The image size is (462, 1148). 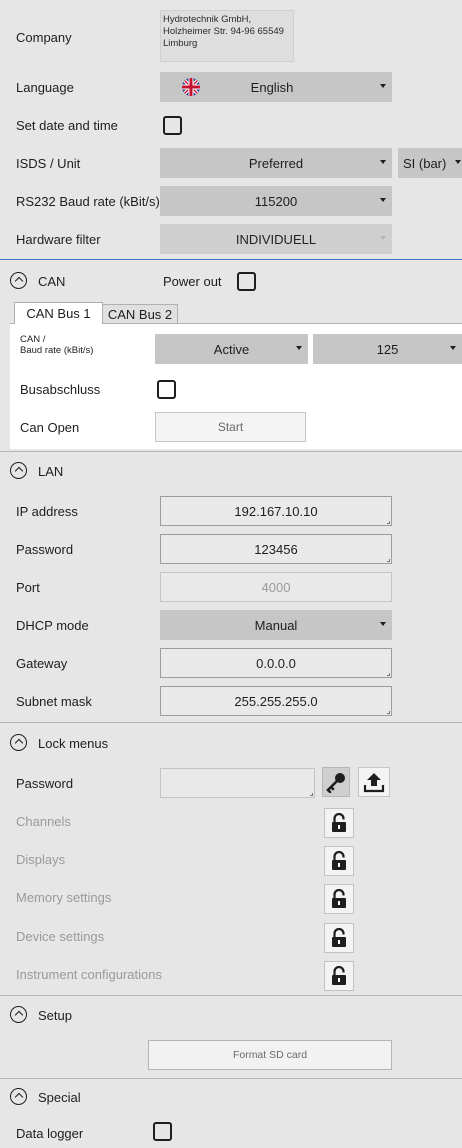 I want to click on canopen-label: Can Open, so click(x=50, y=427).